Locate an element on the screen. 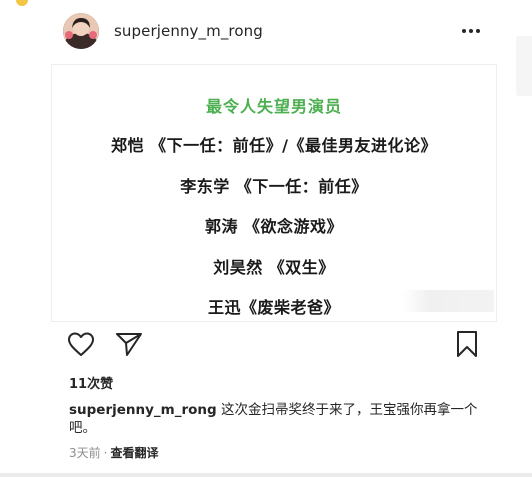  send-icon is located at coordinates (129, 344).